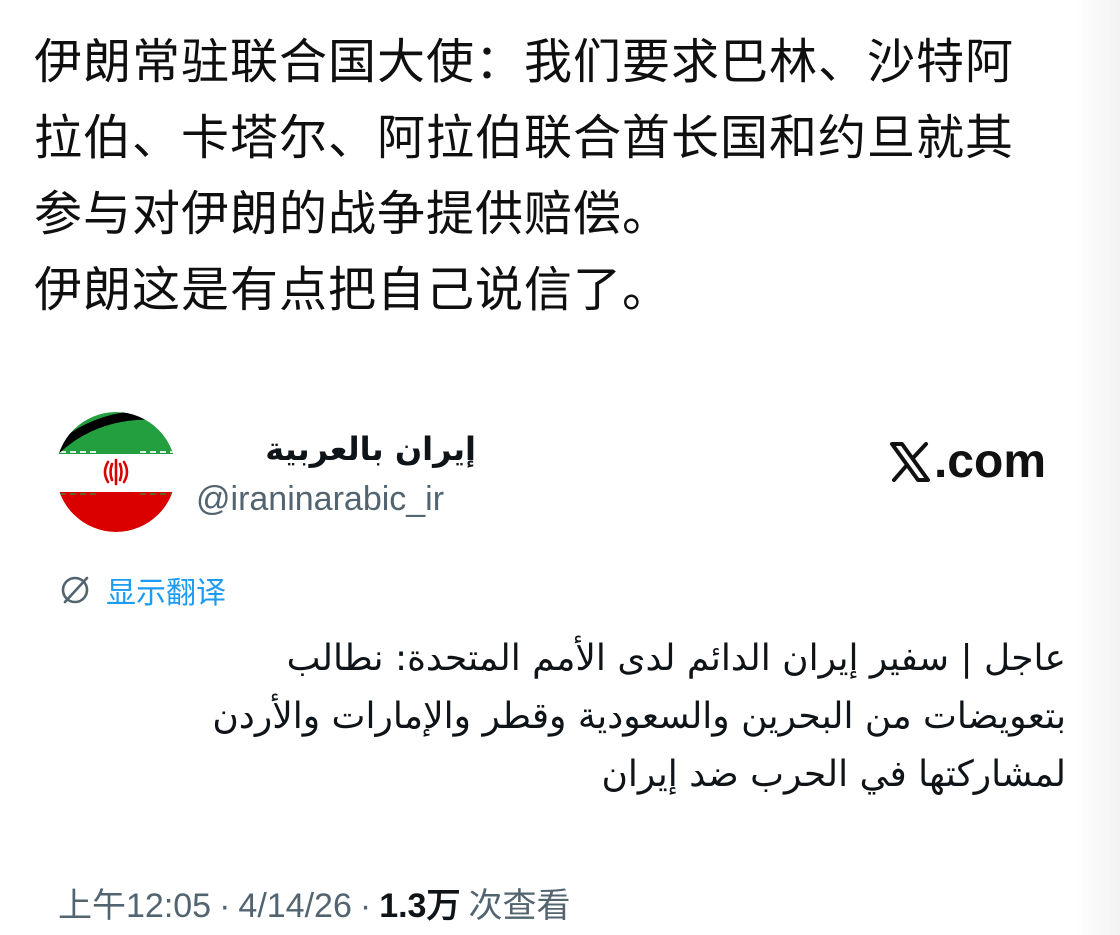 Image resolution: width=1120 pixels, height=935 pixels. Describe the element at coordinates (989, 461) in the screenshot. I see `brand-domain: .com` at that location.